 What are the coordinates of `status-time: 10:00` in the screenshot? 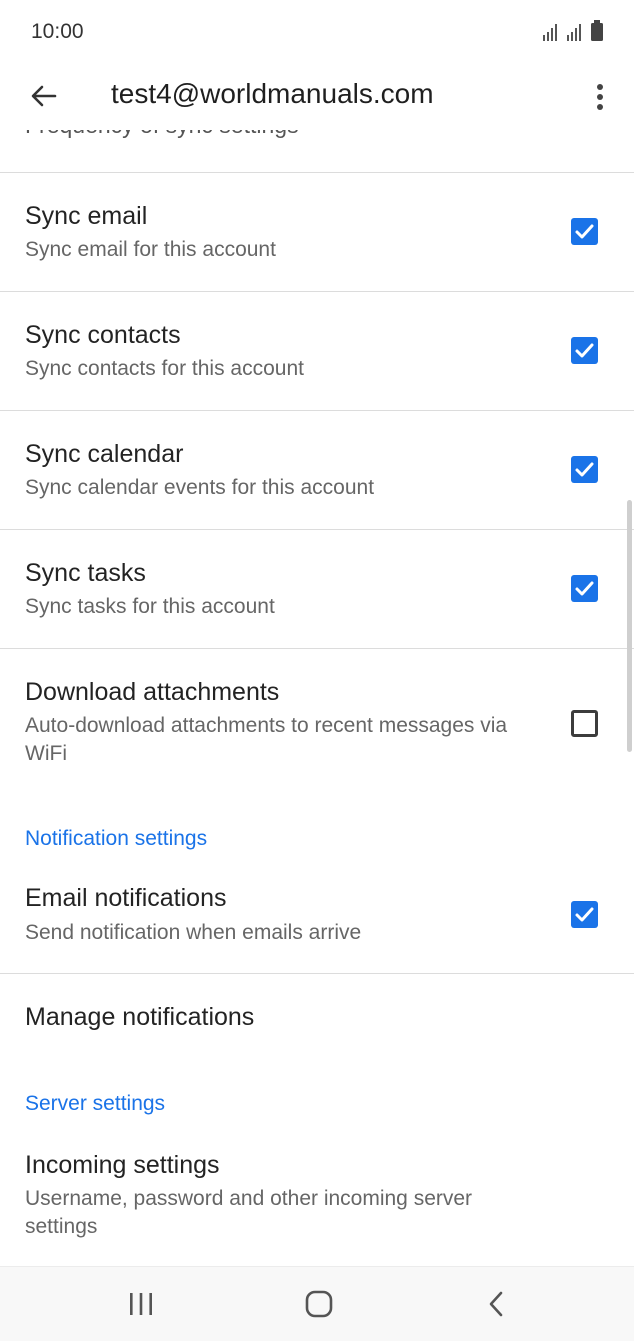 It's located at (57, 31).